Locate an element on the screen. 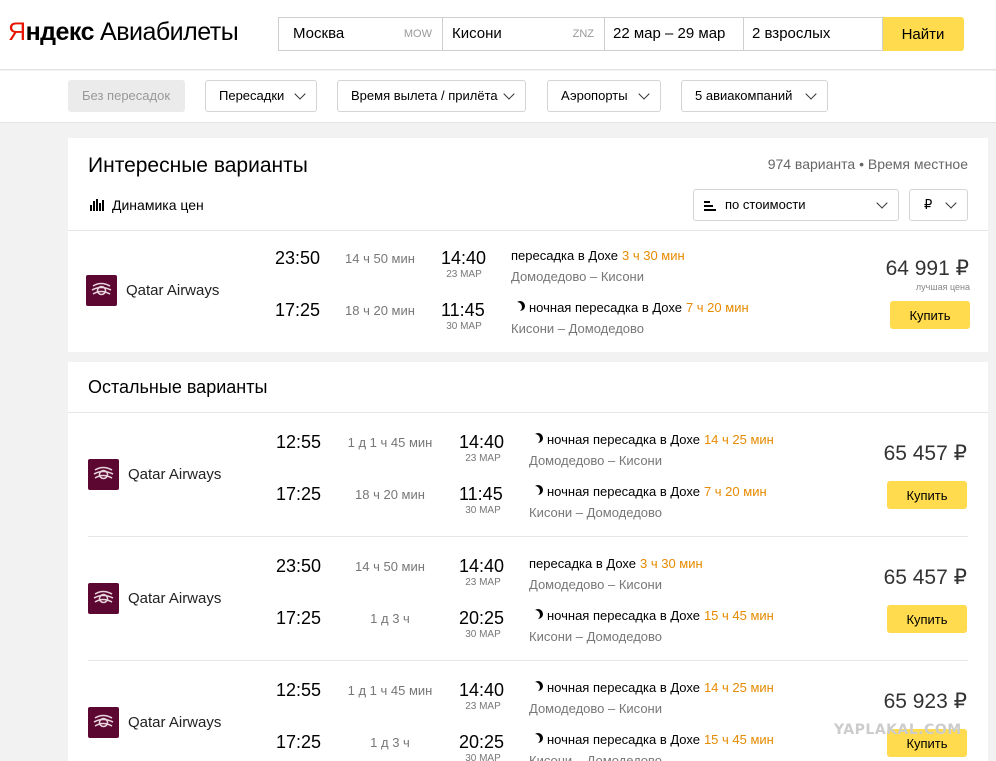 The width and height of the screenshot is (996, 761). filter-airports-label: Аэропорты is located at coordinates (594, 95).